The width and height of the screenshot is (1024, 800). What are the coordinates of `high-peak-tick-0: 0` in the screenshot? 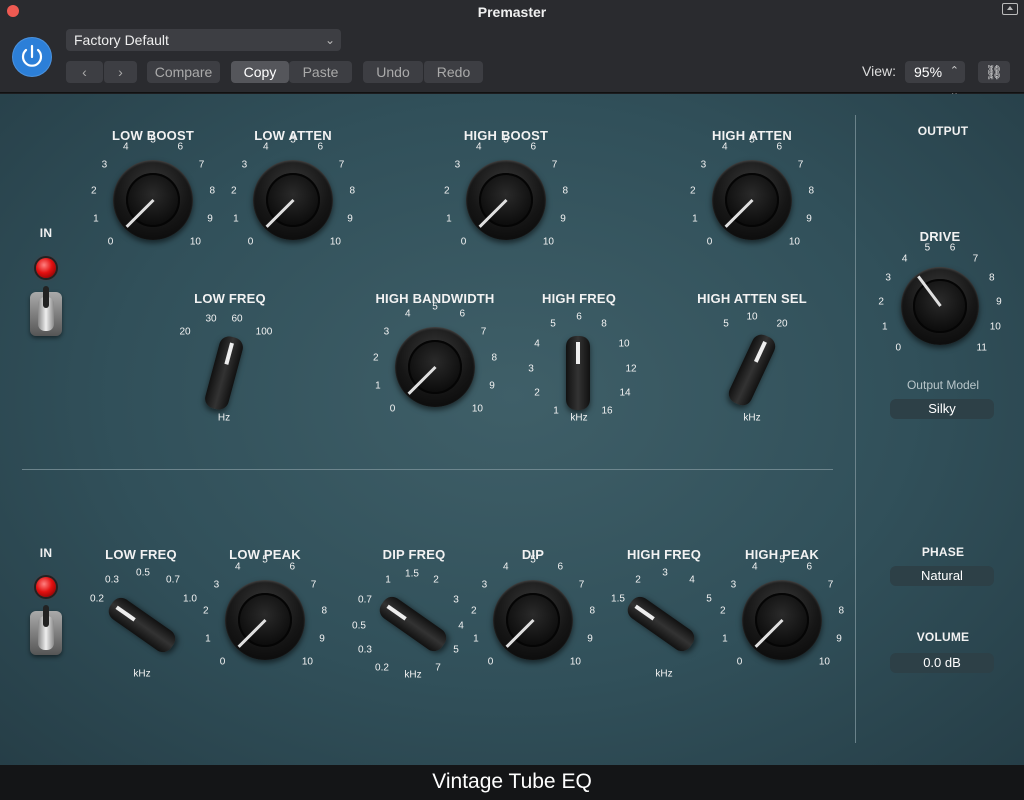 It's located at (739, 662).